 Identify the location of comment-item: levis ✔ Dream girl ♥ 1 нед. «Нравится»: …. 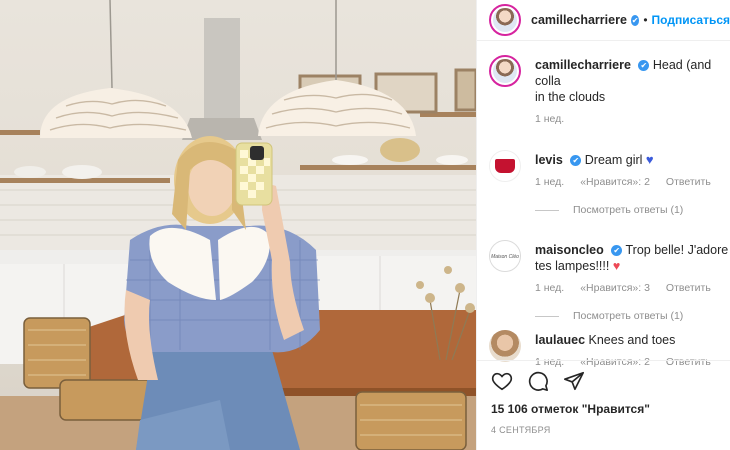
(609, 195).